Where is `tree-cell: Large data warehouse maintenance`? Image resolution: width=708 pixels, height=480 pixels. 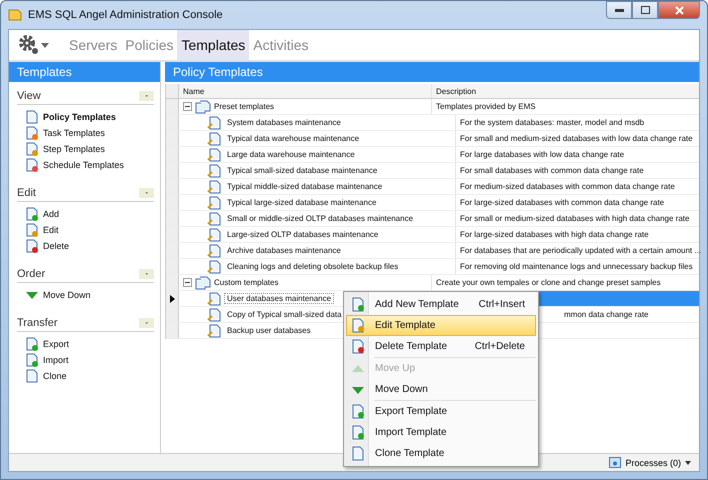 tree-cell: Large data warehouse maintenance is located at coordinates (291, 154).